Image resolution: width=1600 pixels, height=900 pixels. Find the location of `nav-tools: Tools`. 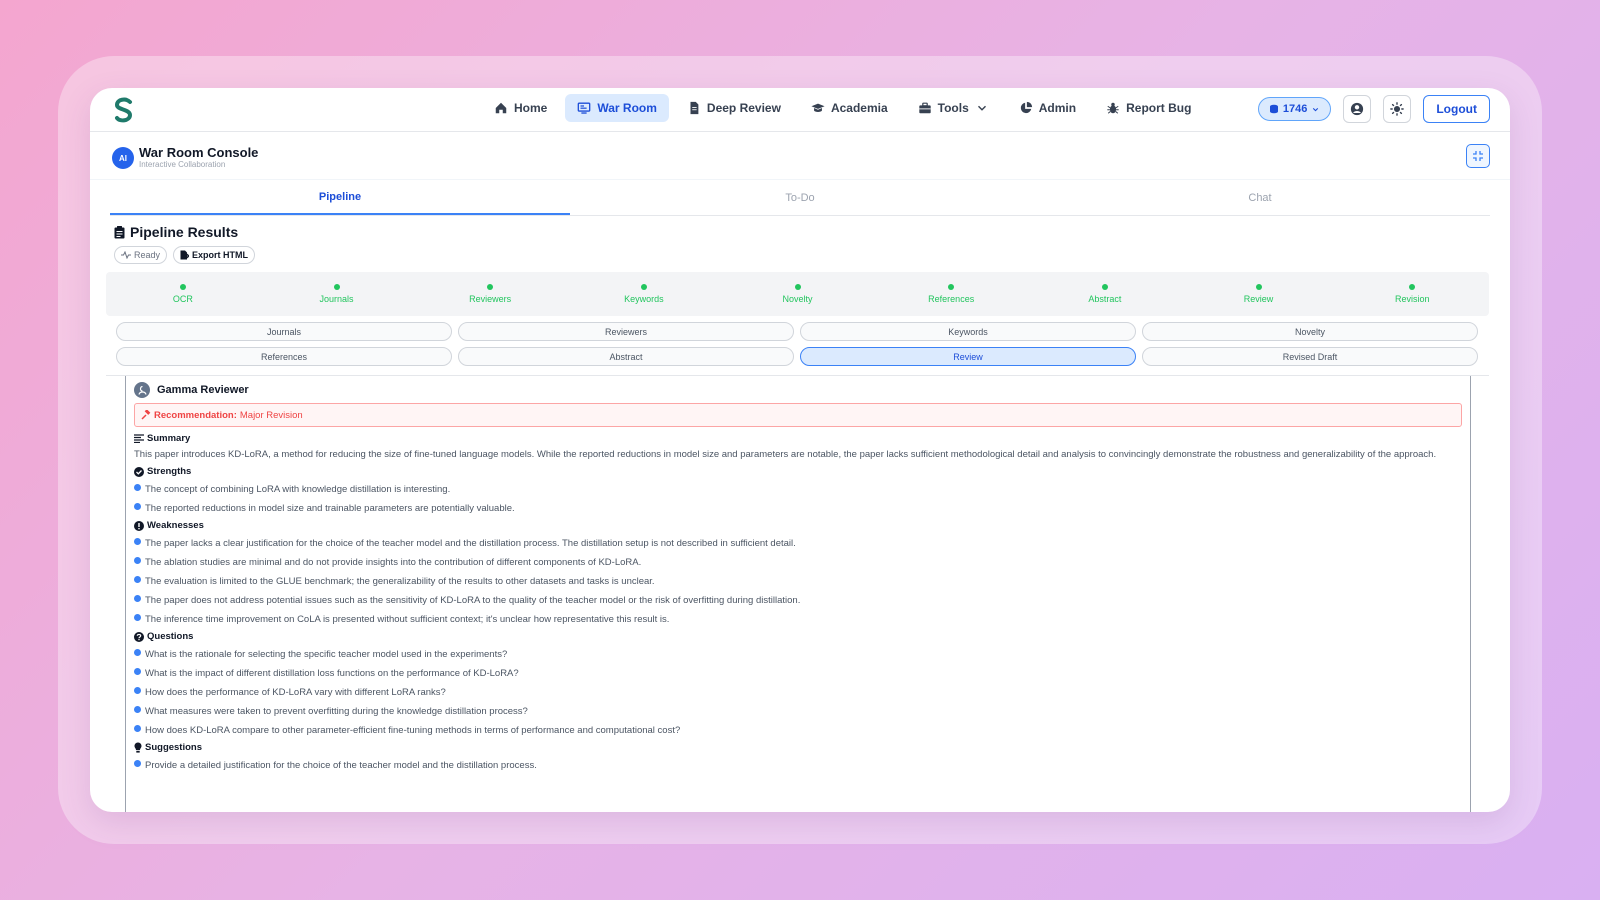

nav-tools: Tools is located at coordinates (953, 108).